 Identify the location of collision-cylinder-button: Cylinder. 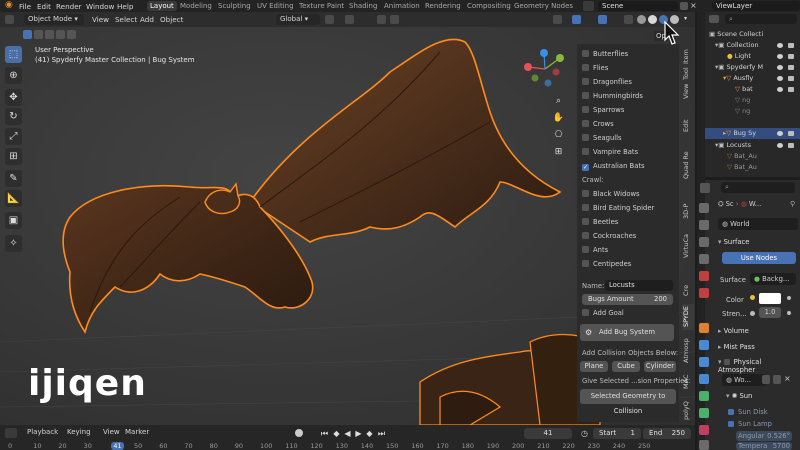
(660, 366).